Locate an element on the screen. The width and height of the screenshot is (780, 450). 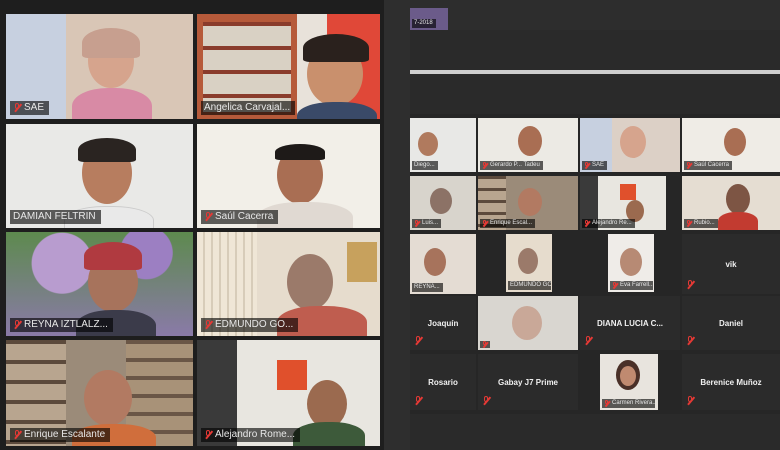
video-tile-saul: Saúl Cacerra is located at coordinates (288, 176).